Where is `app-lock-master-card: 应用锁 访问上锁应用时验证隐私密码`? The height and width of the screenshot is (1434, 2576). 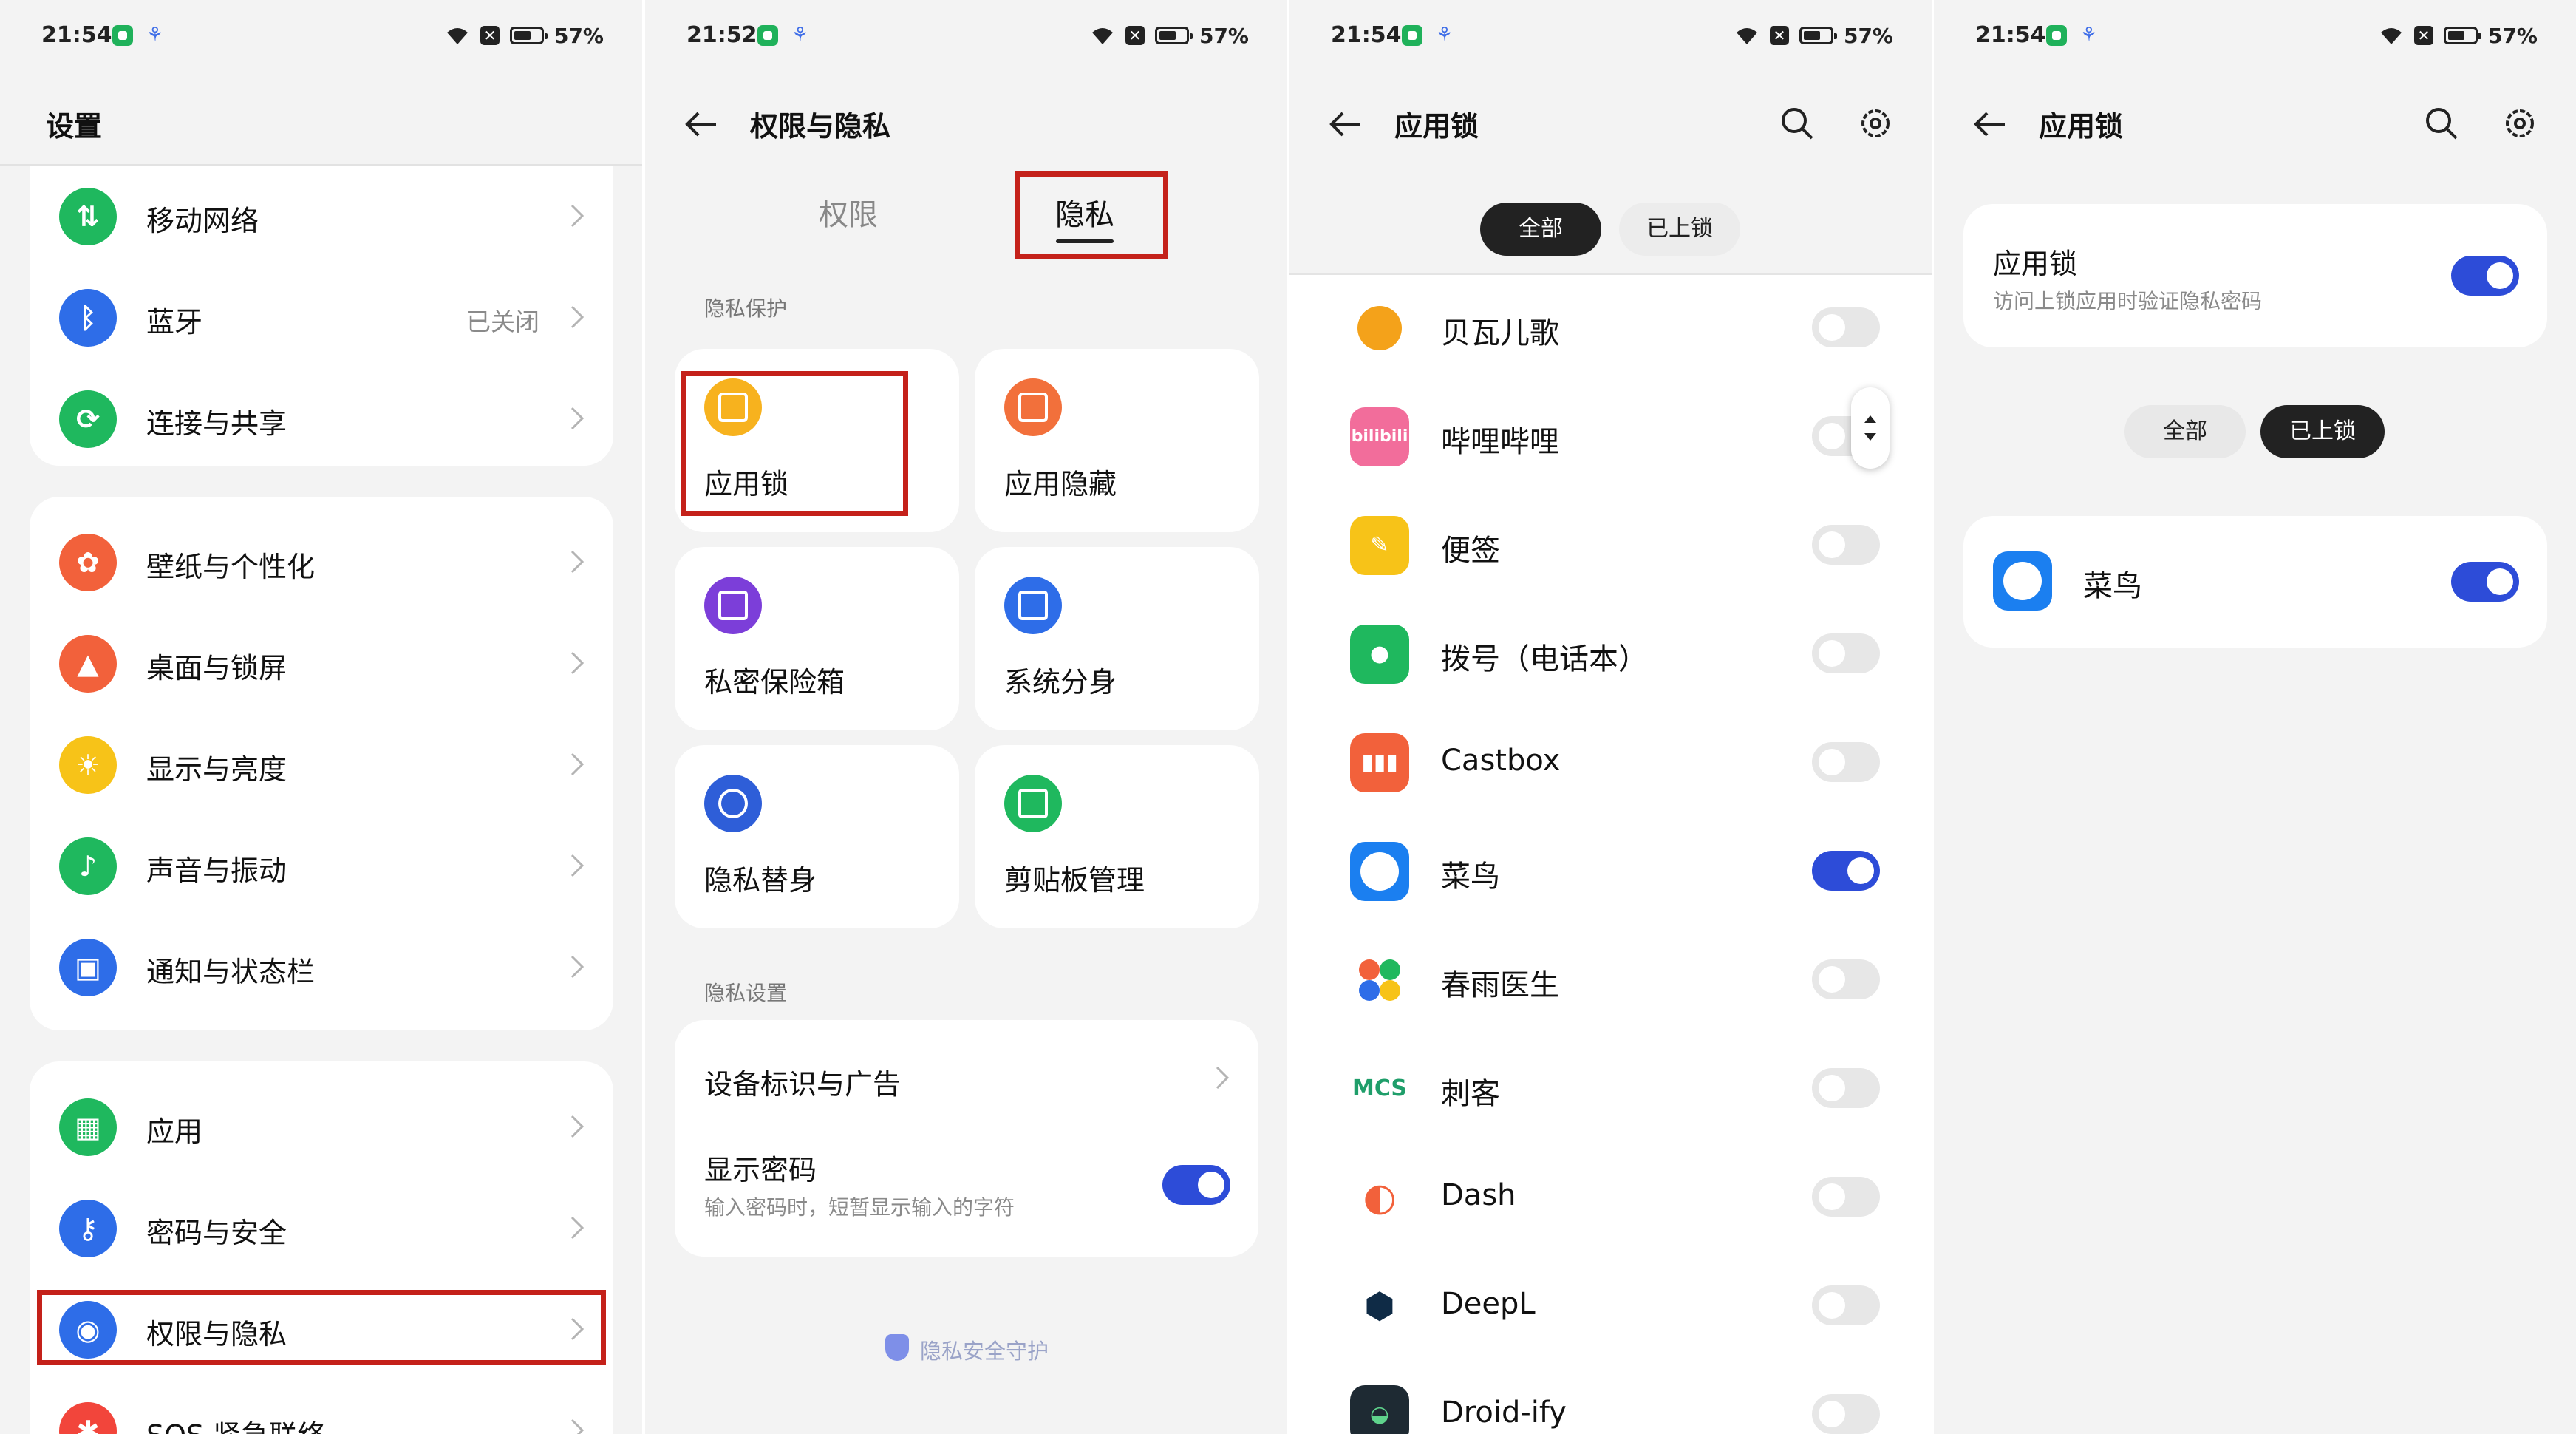
app-lock-master-card: 应用锁 访问上锁应用时验证隐私密码 is located at coordinates (2255, 275).